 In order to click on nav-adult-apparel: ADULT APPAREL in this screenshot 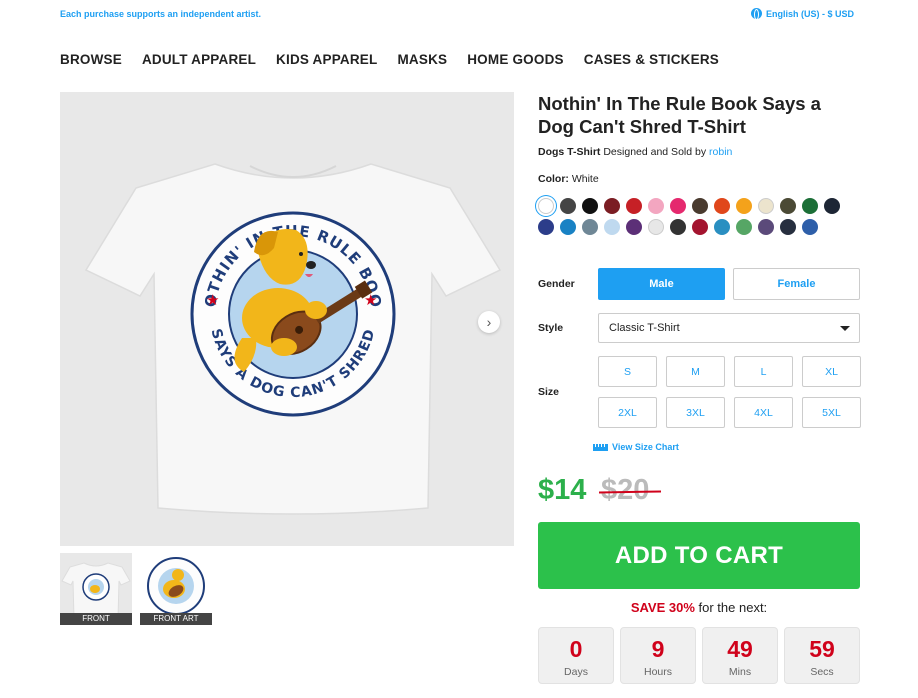, I will do `click(199, 59)`.